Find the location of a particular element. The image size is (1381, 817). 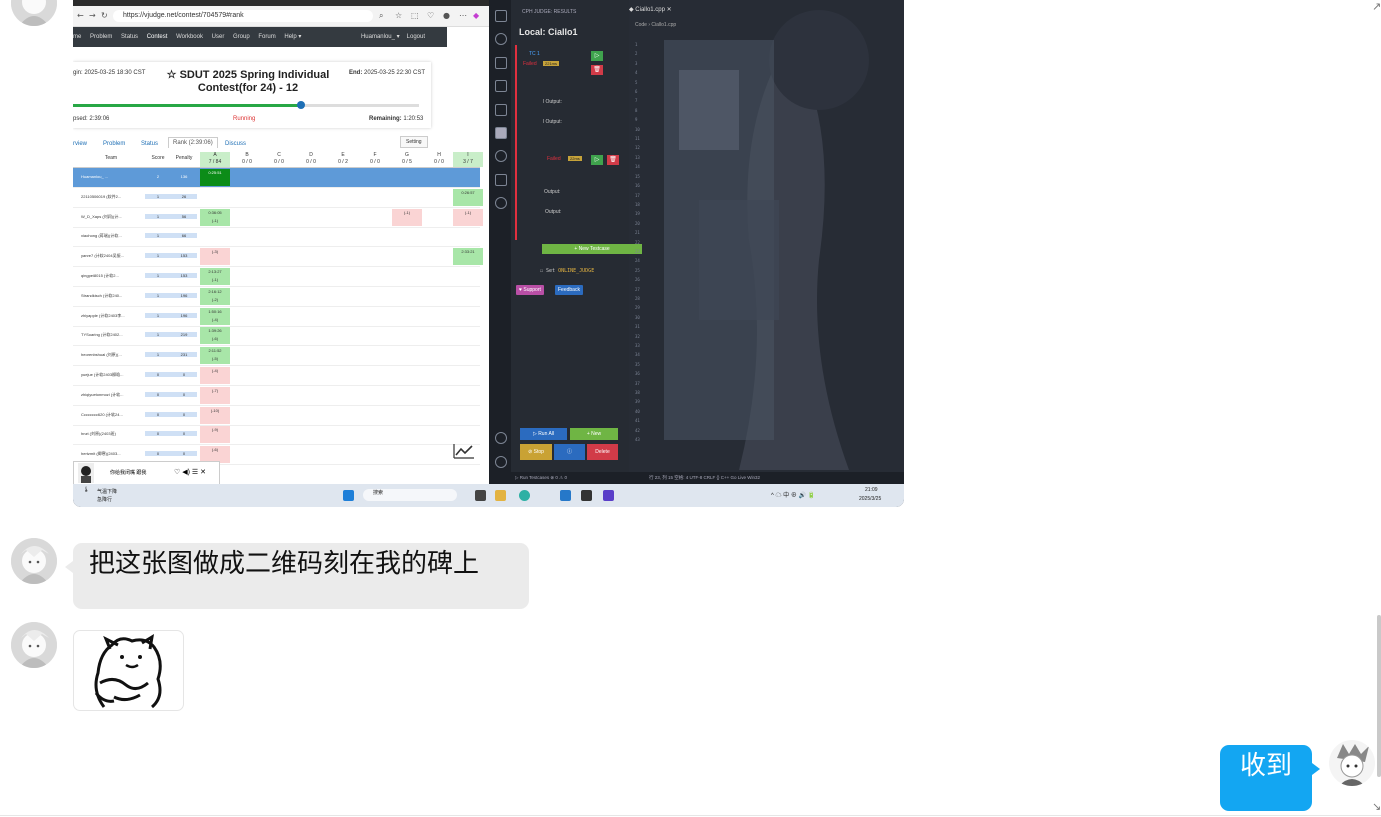

sticker-message is located at coordinates (128, 670).